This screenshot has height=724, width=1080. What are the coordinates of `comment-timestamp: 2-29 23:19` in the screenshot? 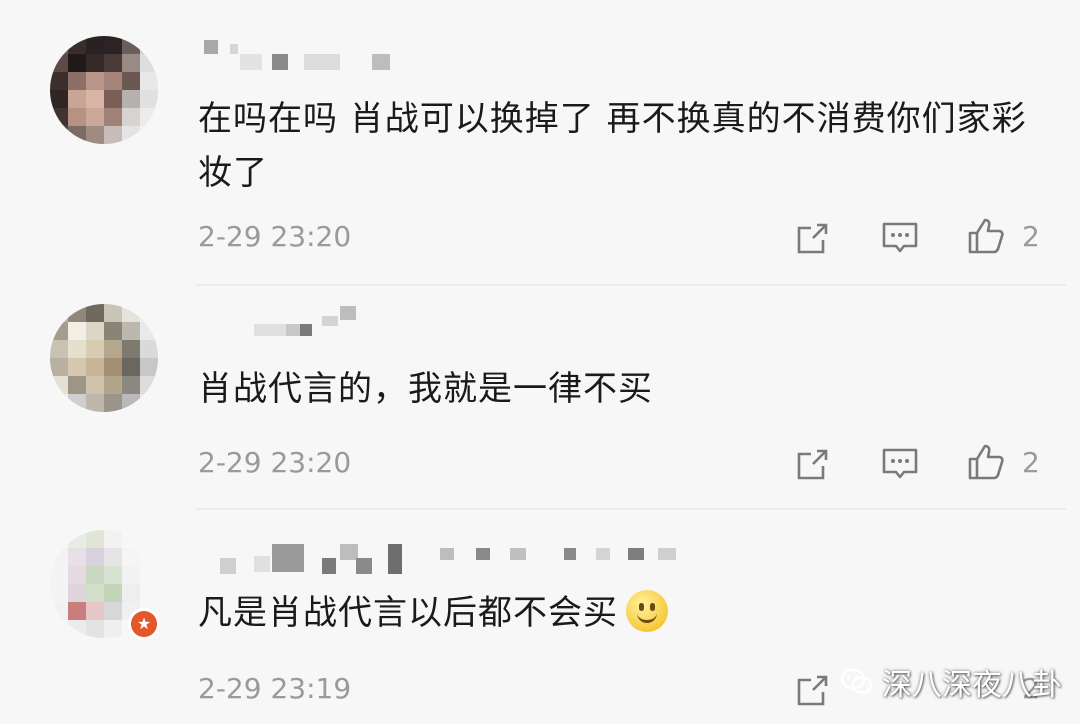 It's located at (275, 688).